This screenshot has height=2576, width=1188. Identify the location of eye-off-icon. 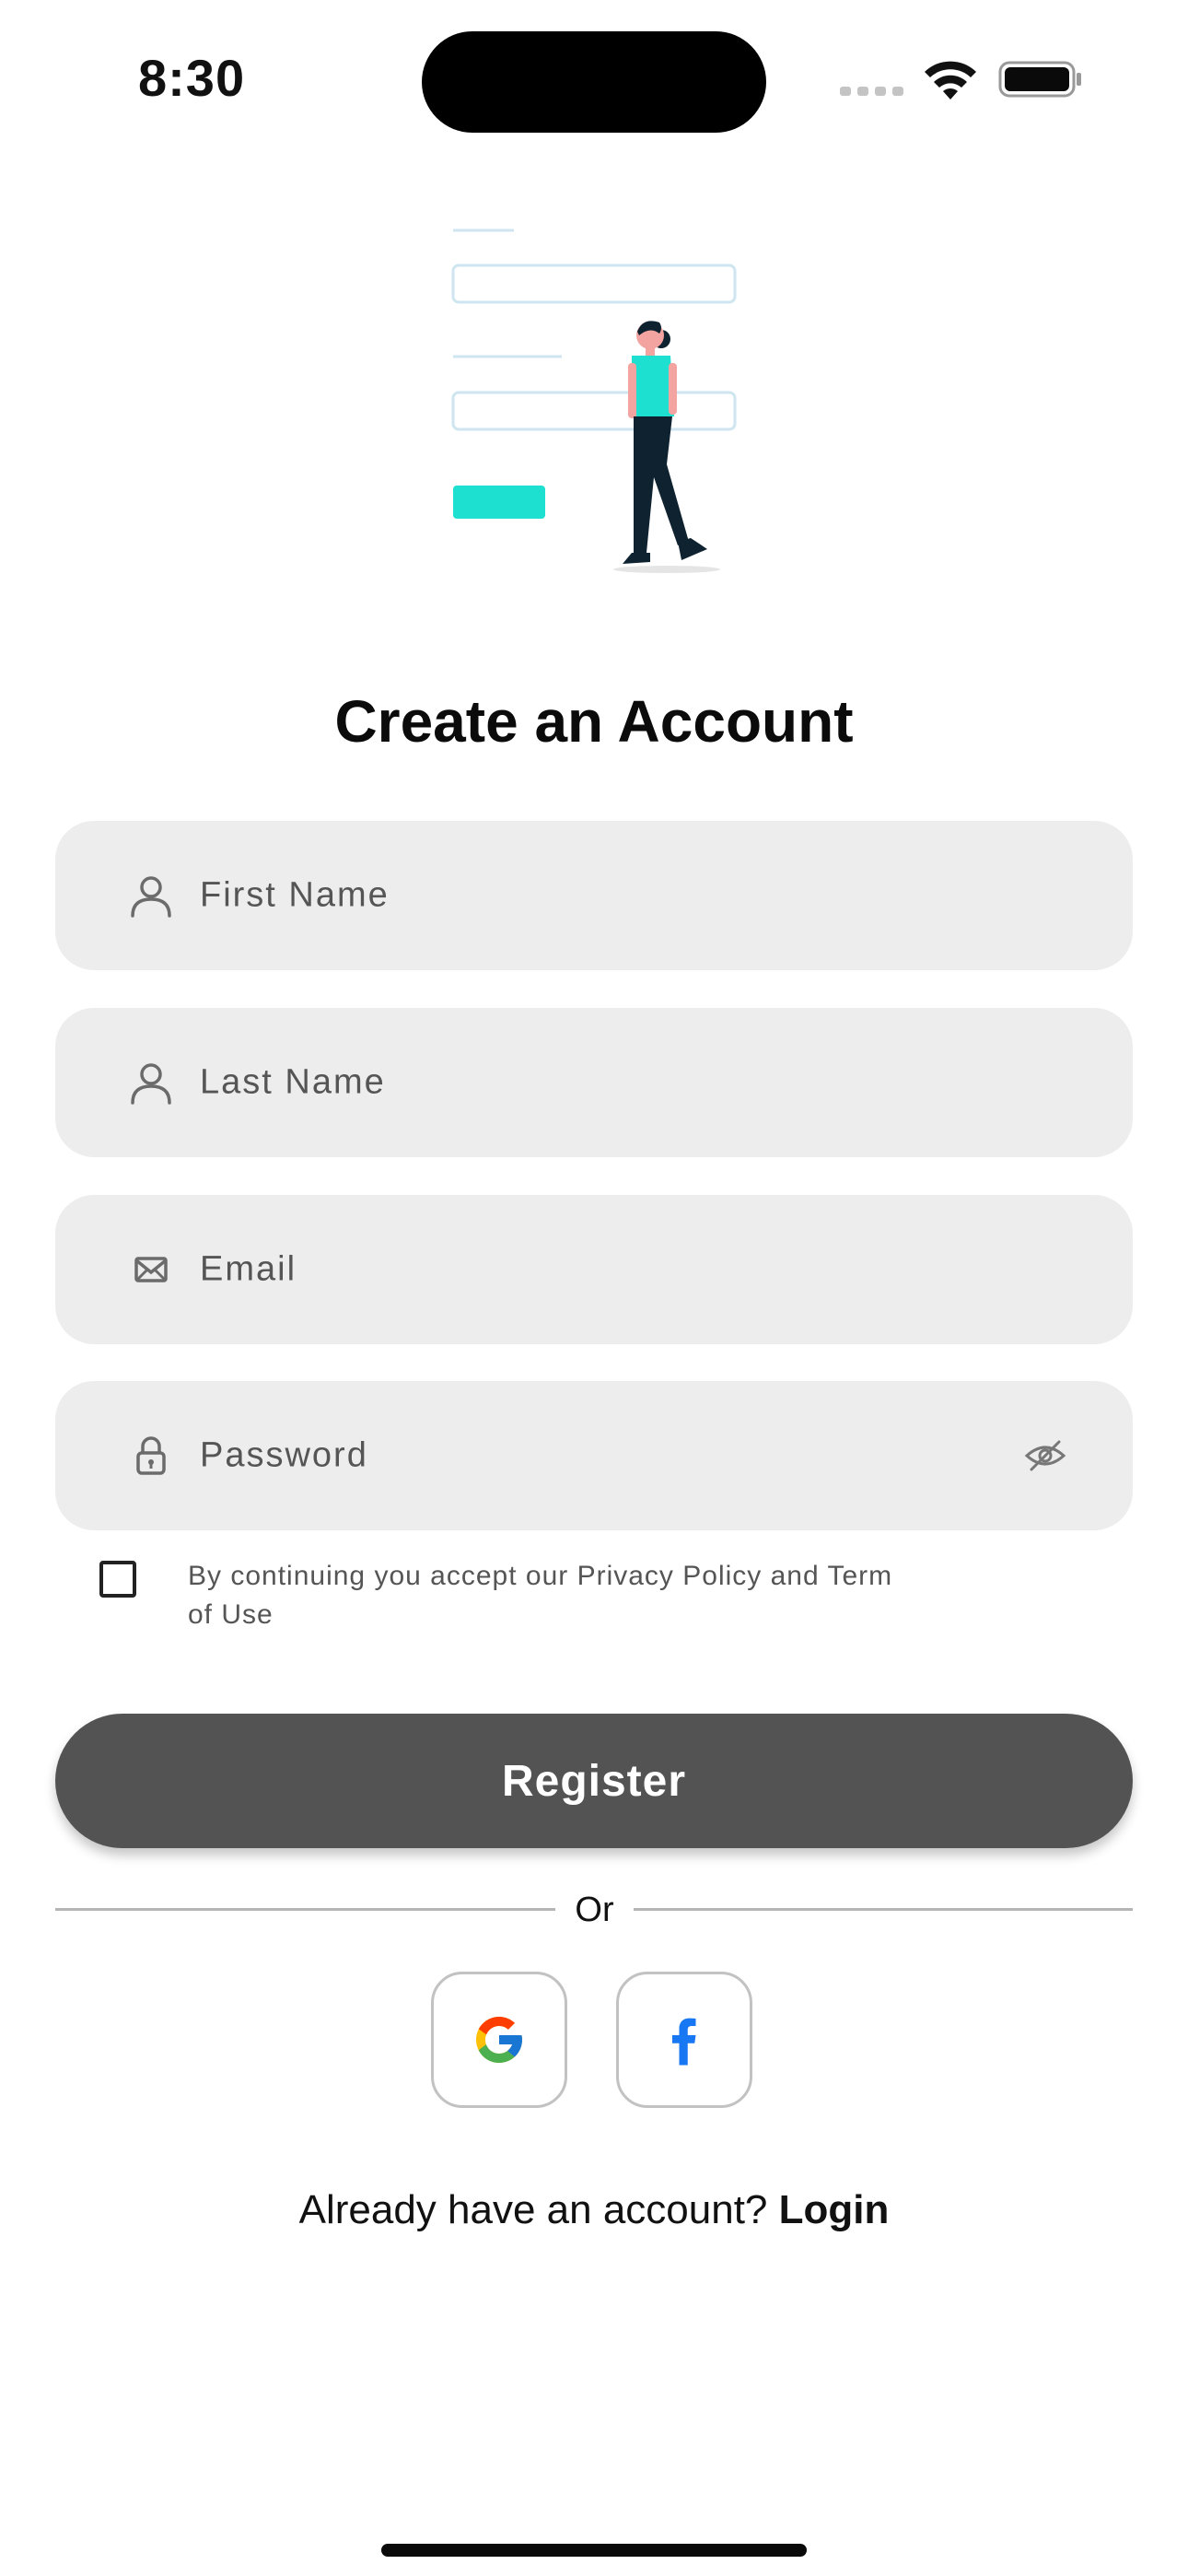
(1045, 1455).